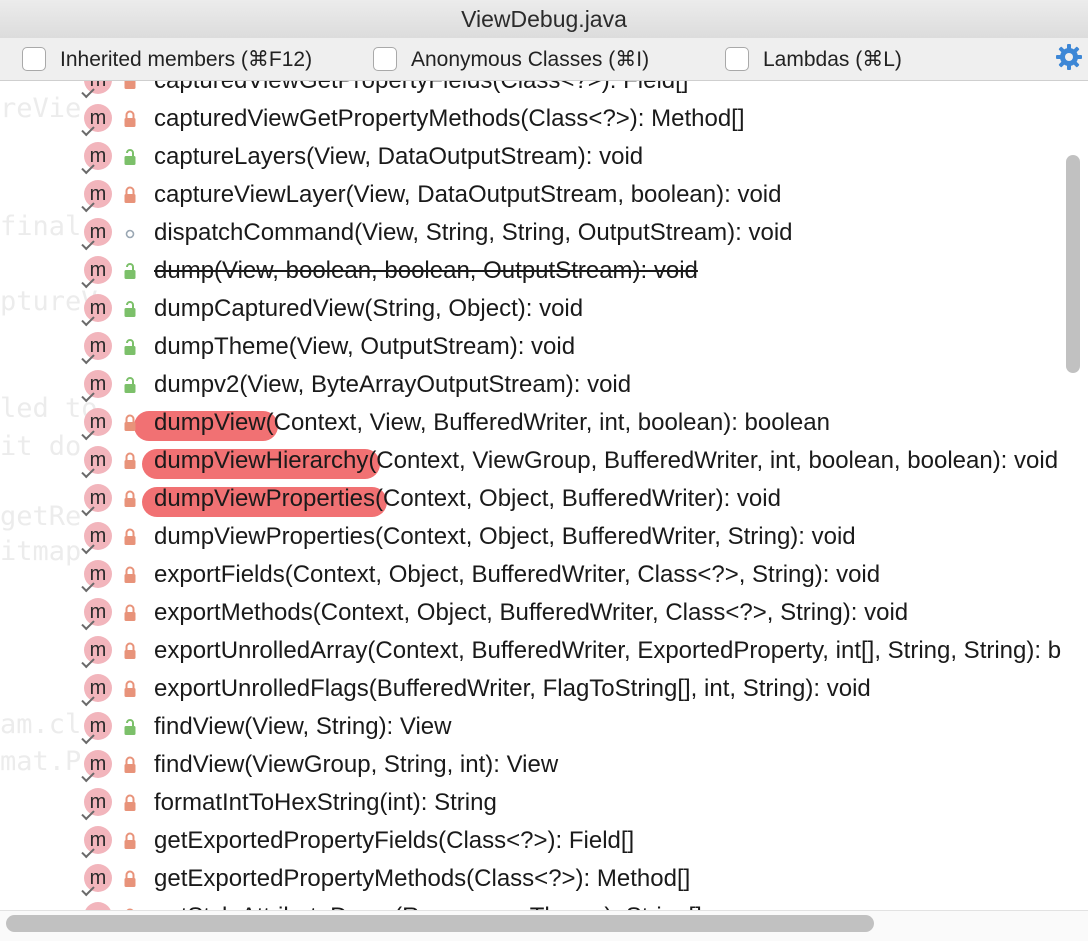 The image size is (1088, 941). I want to click on member-row: m findView(ViewGroup, String, int): View, so click(531, 765).